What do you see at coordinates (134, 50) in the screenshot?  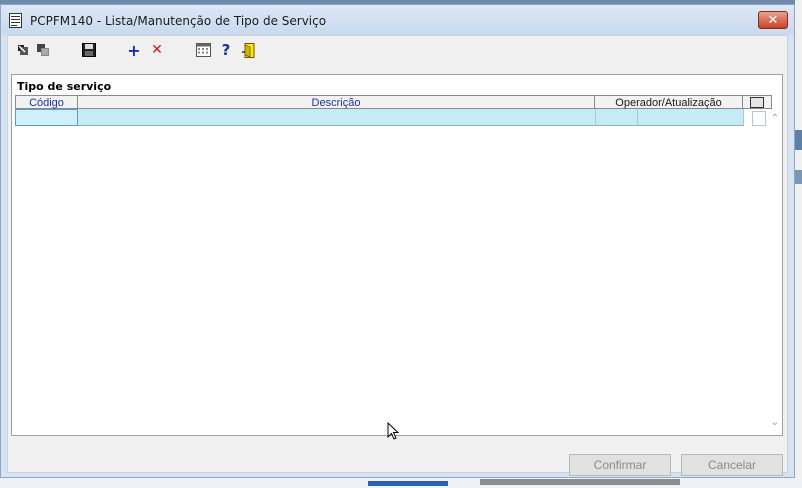 I see `add-icon: +` at bounding box center [134, 50].